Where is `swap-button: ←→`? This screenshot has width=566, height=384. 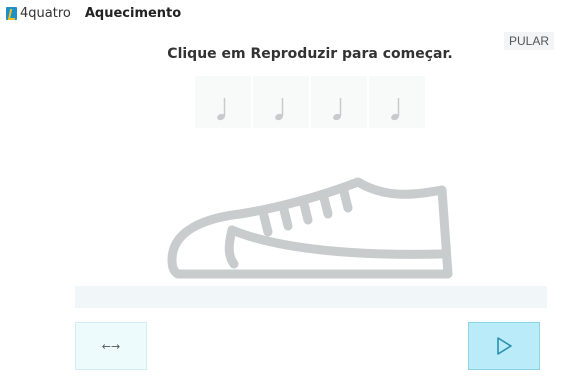
swap-button: ←→ is located at coordinates (111, 346).